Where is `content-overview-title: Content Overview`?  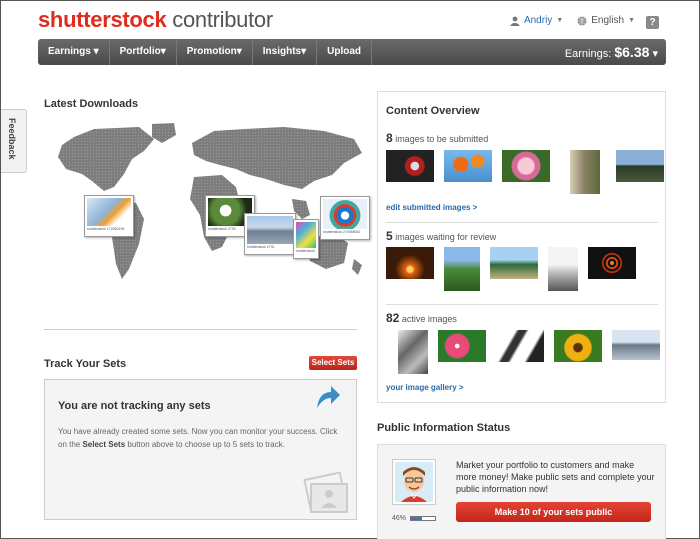 content-overview-title: Content Overview is located at coordinates (433, 111).